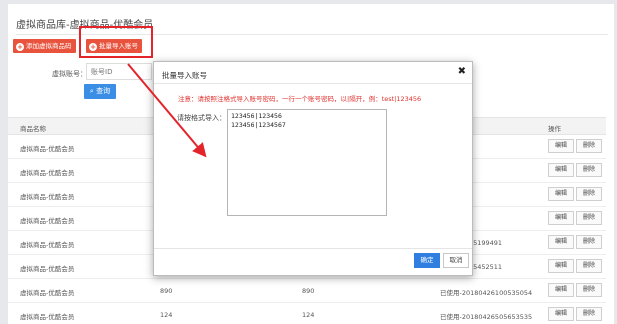  I want to click on row-col-3: 890, so click(308, 291).